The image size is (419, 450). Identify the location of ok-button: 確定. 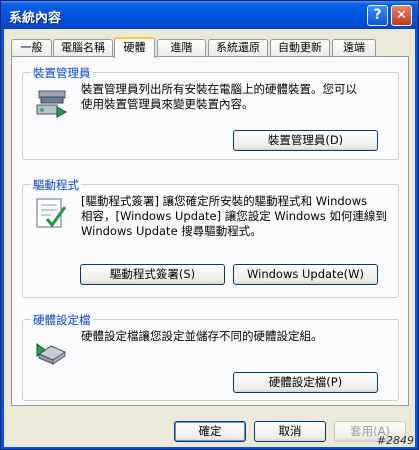
(210, 431).